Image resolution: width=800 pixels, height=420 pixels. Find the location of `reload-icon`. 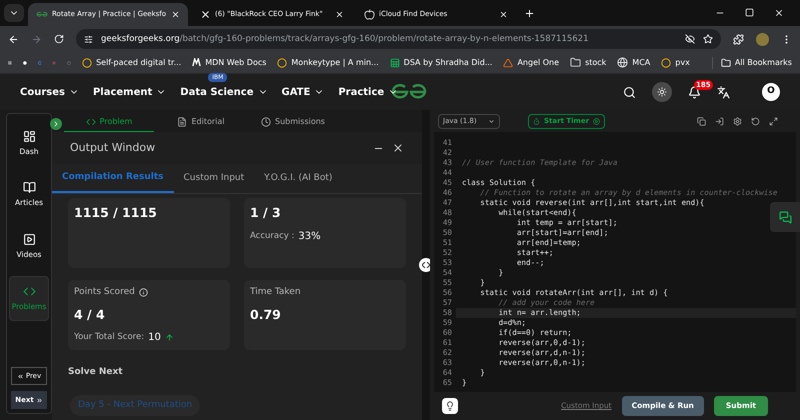

reload-icon is located at coordinates (59, 39).